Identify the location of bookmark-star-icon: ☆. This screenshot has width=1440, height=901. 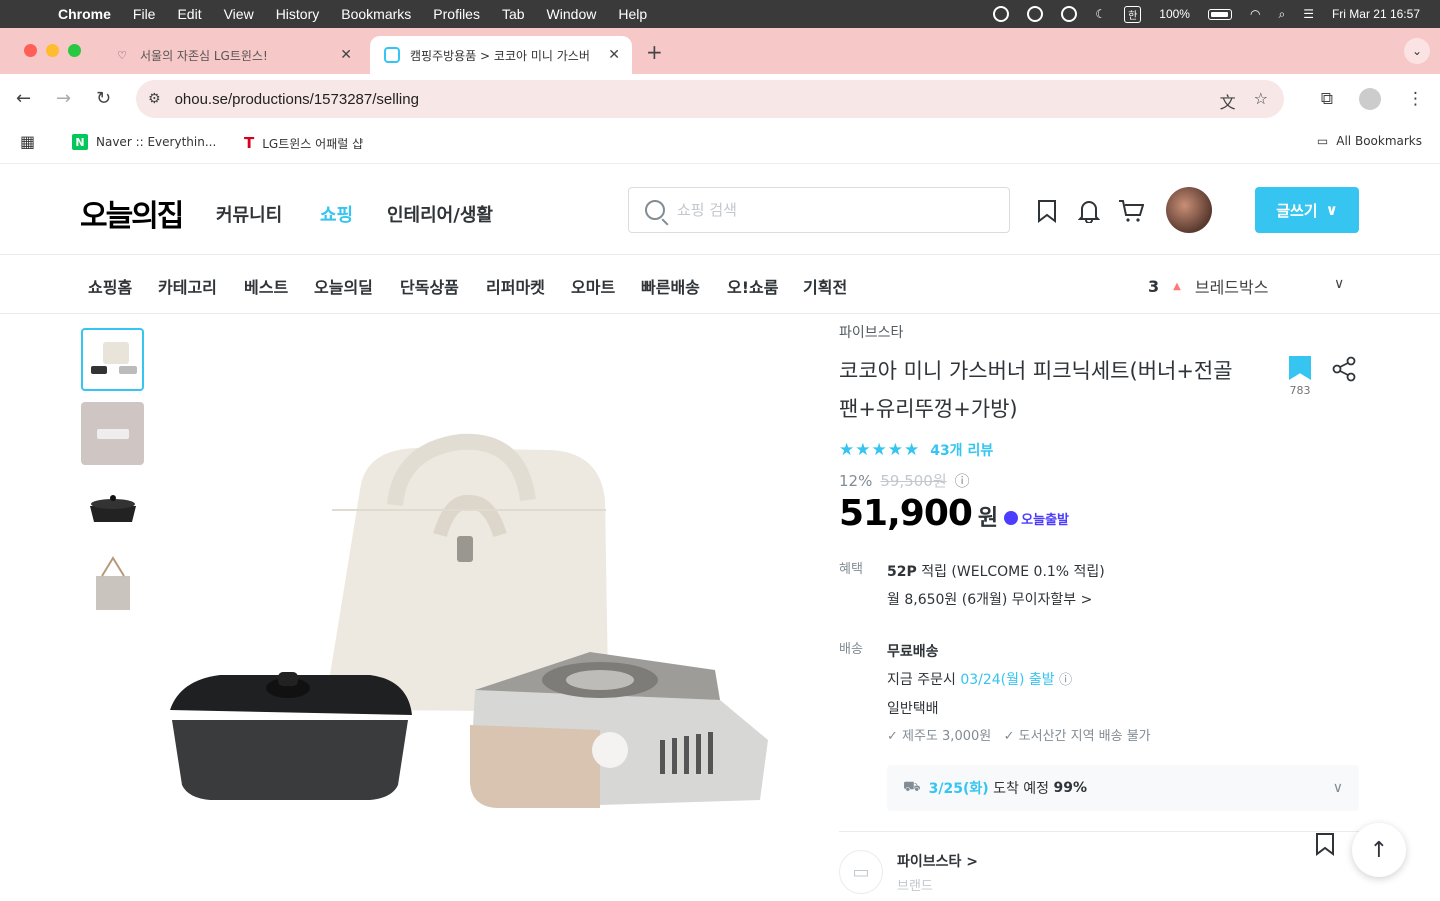
(1261, 101).